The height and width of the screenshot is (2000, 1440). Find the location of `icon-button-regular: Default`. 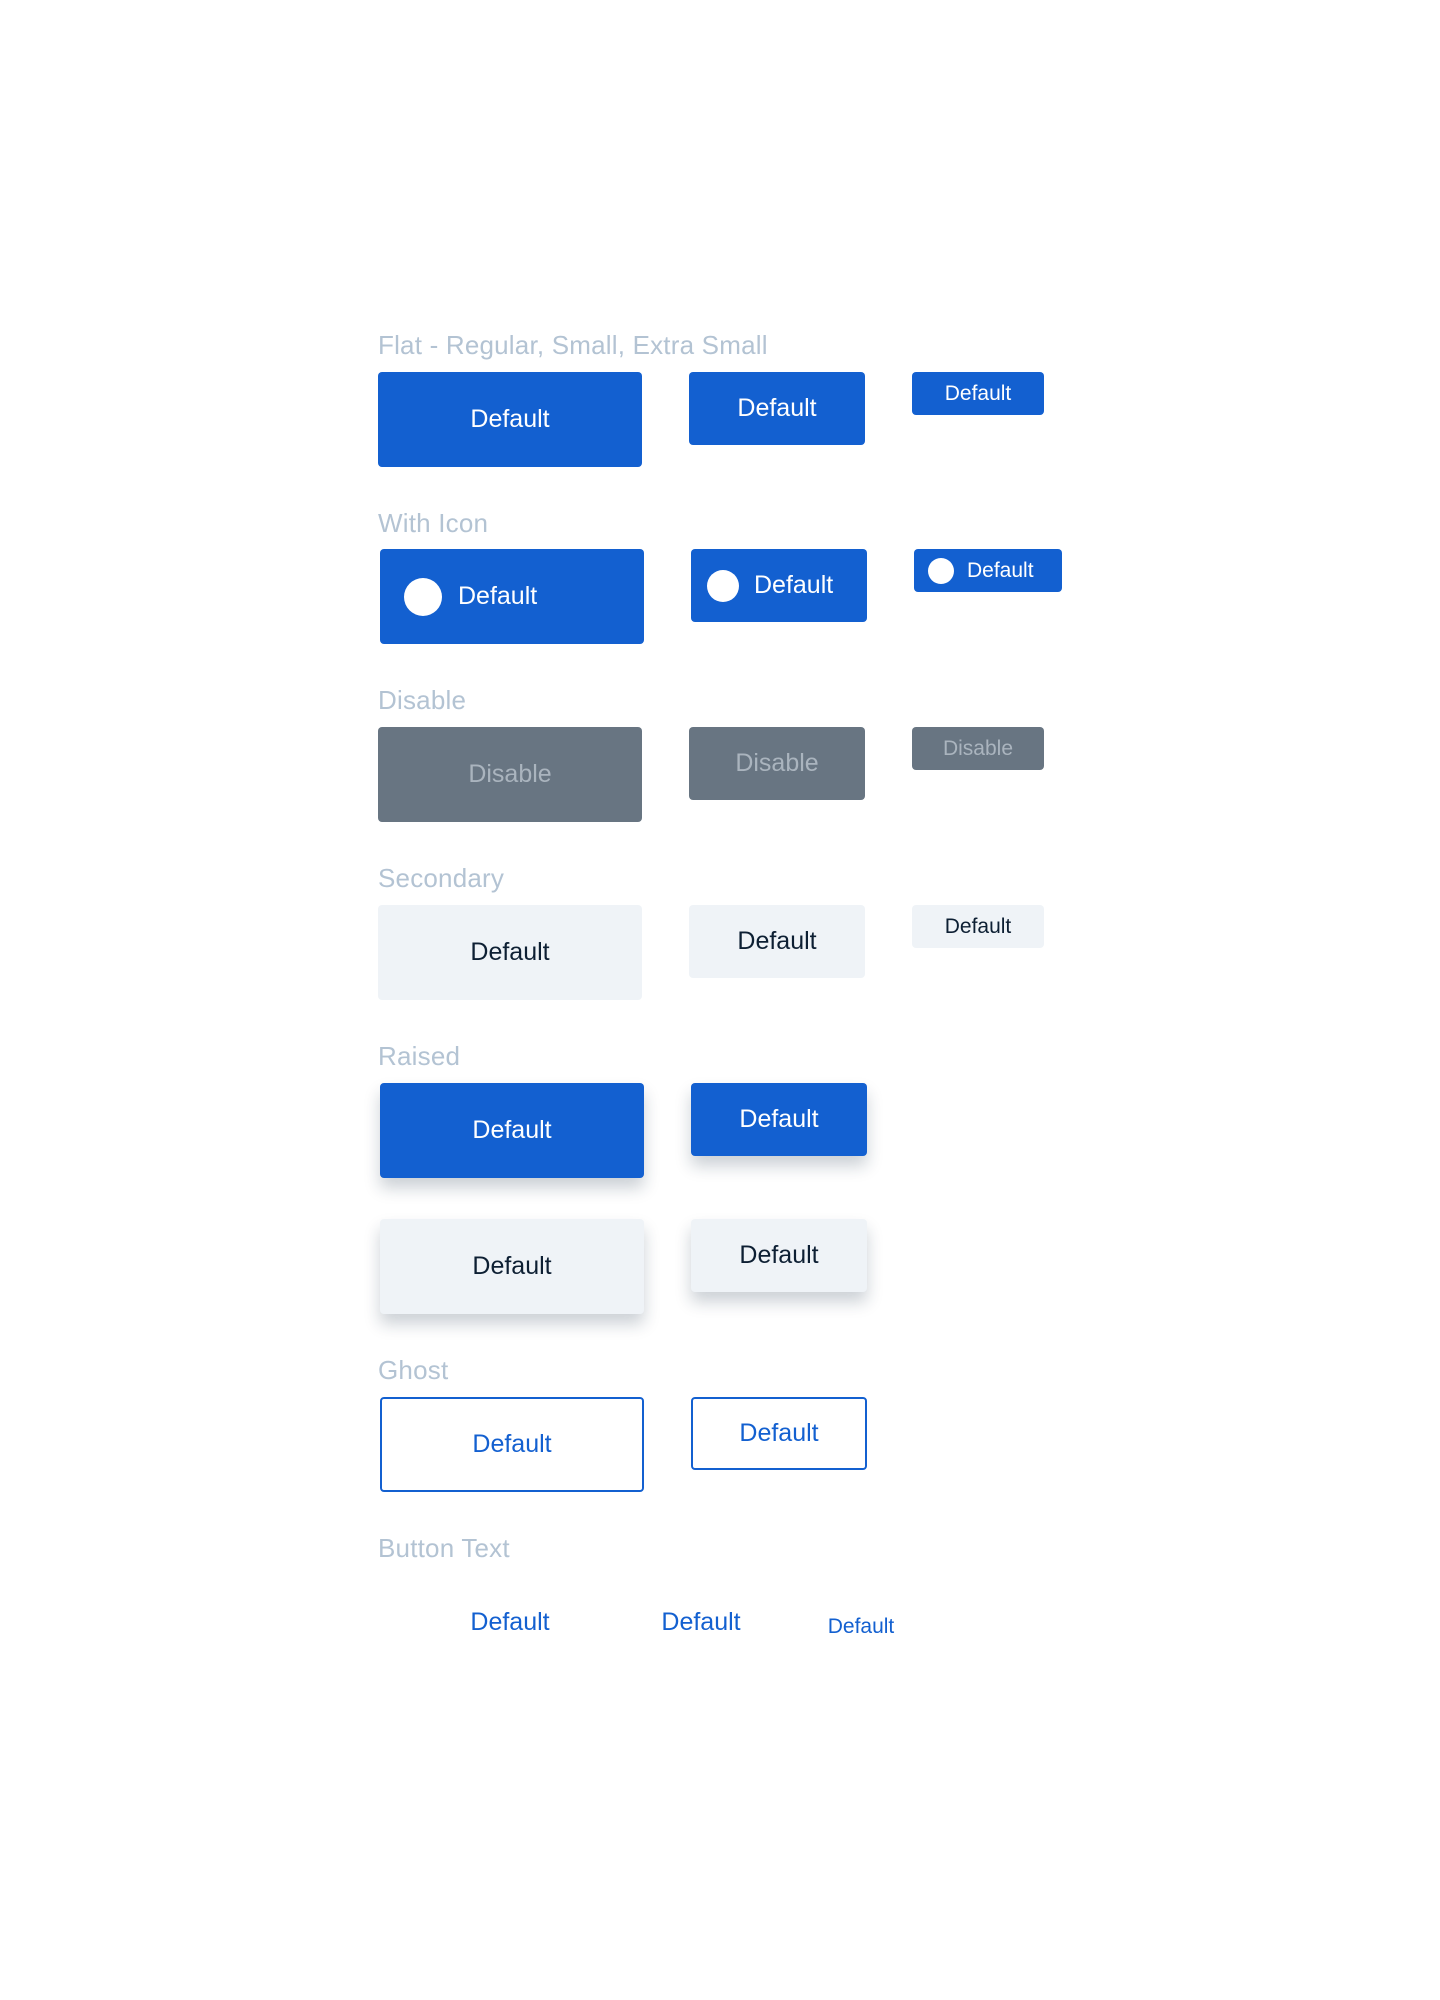

icon-button-regular: Default is located at coordinates (512, 596).